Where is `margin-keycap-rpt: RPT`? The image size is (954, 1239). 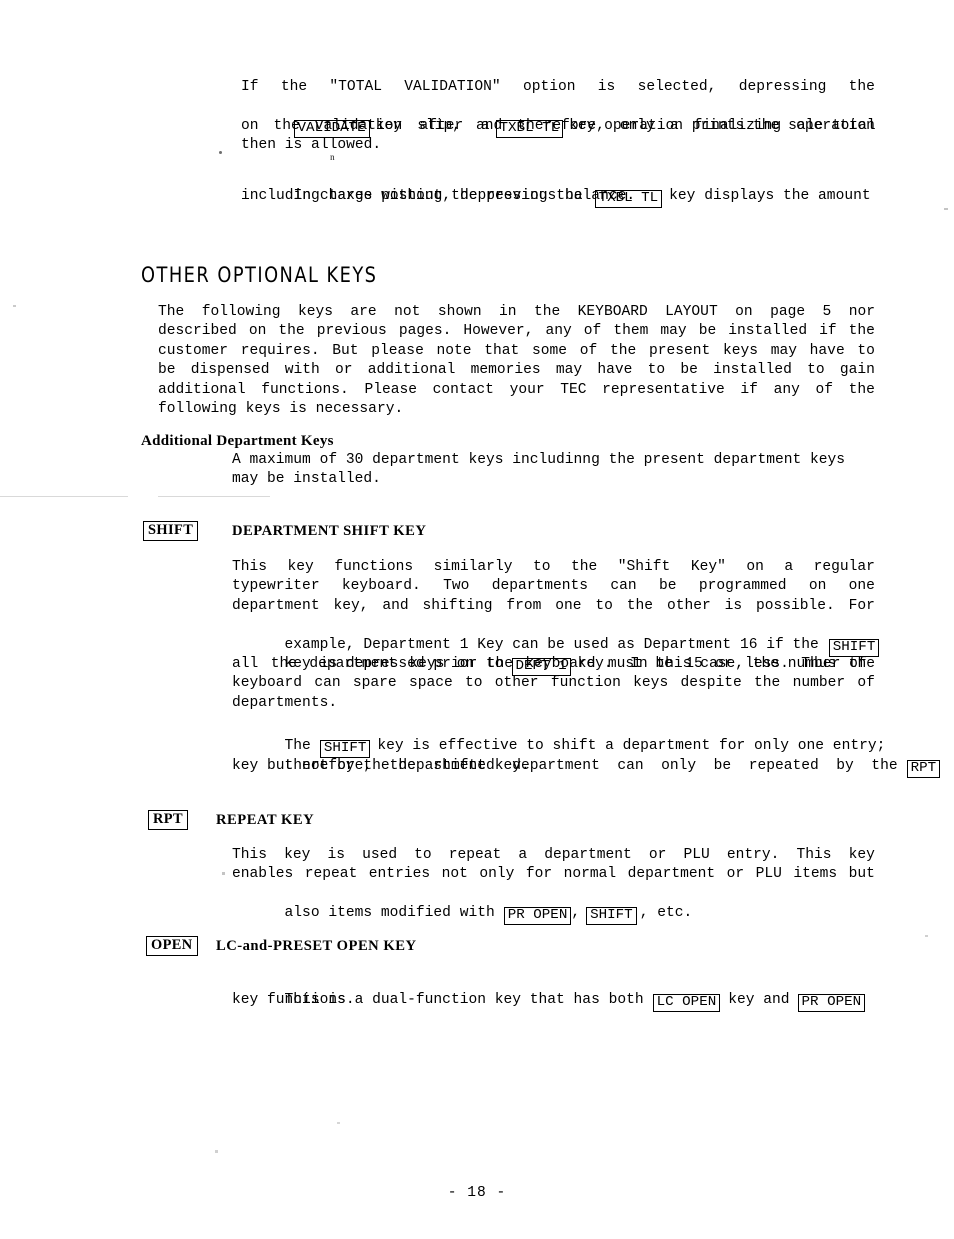
margin-keycap-rpt: RPT is located at coordinates (168, 820).